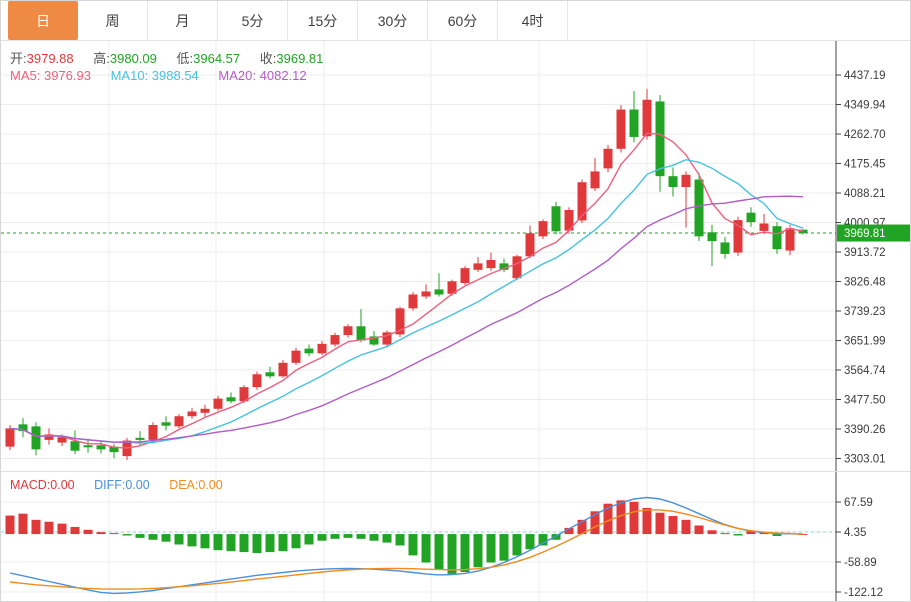  I want to click on ma-legend: MA5: 3976.93 MA10: 3988.54 MA20: 4082.12, so click(166, 75).